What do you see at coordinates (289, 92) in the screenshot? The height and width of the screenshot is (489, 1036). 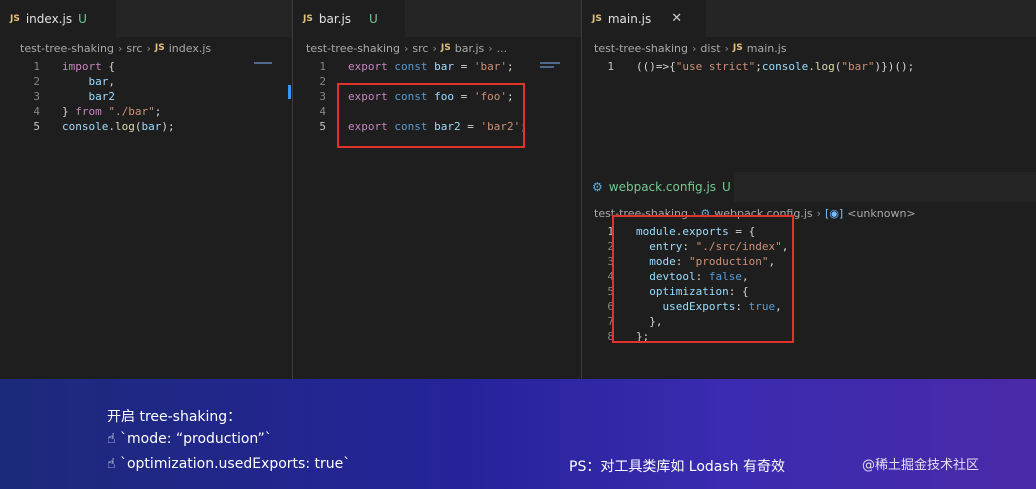 I see `scrollbar-marker` at bounding box center [289, 92].